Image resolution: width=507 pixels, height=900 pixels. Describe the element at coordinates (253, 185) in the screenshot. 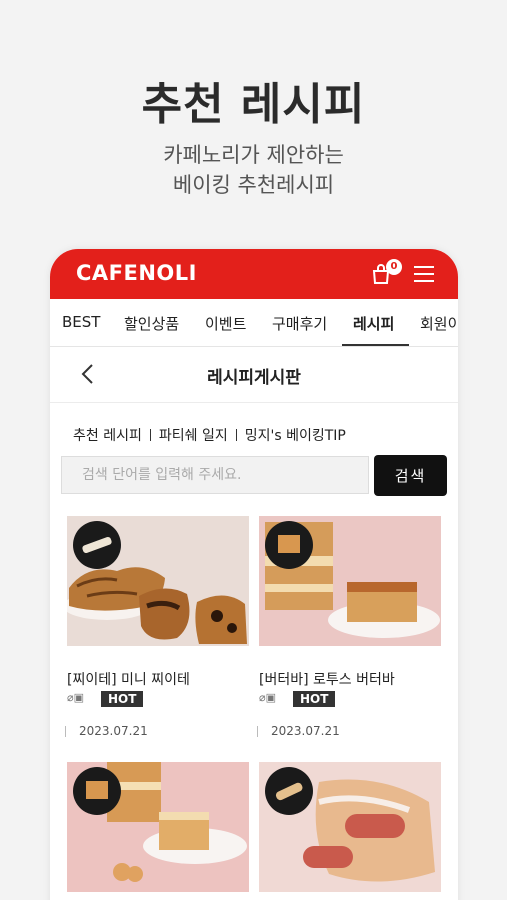

I see `promo-subtitle-line2: 베이킹 추천레시피` at that location.